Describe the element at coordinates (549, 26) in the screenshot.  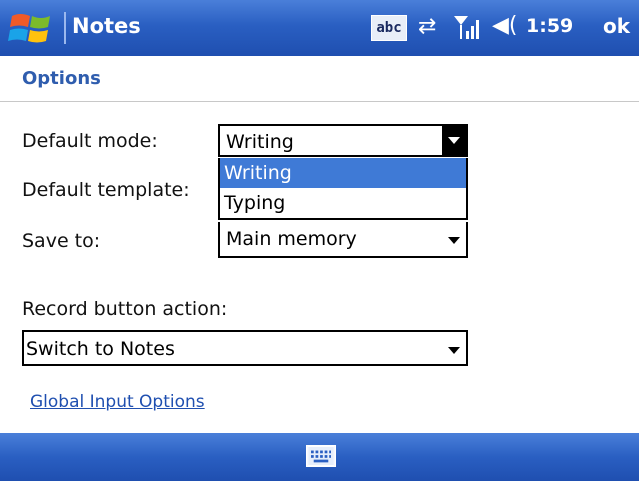
I see `clock-time: 1:59` at that location.